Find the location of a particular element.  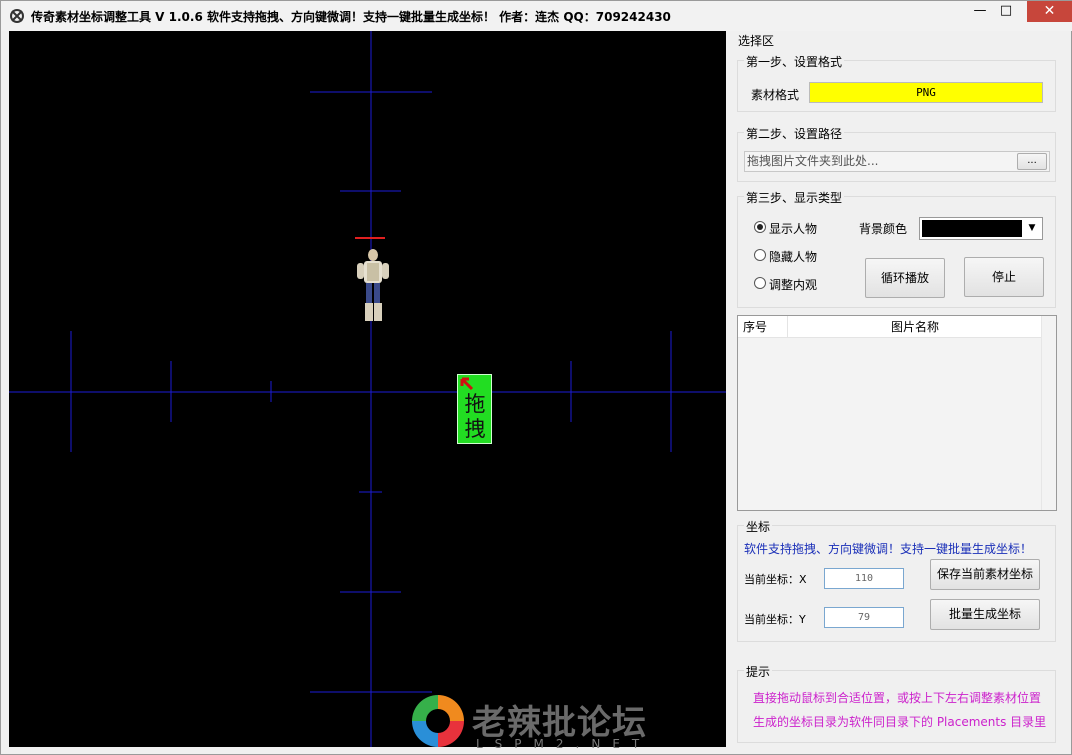

bg-color-dropdown: ▼ is located at coordinates (981, 228).